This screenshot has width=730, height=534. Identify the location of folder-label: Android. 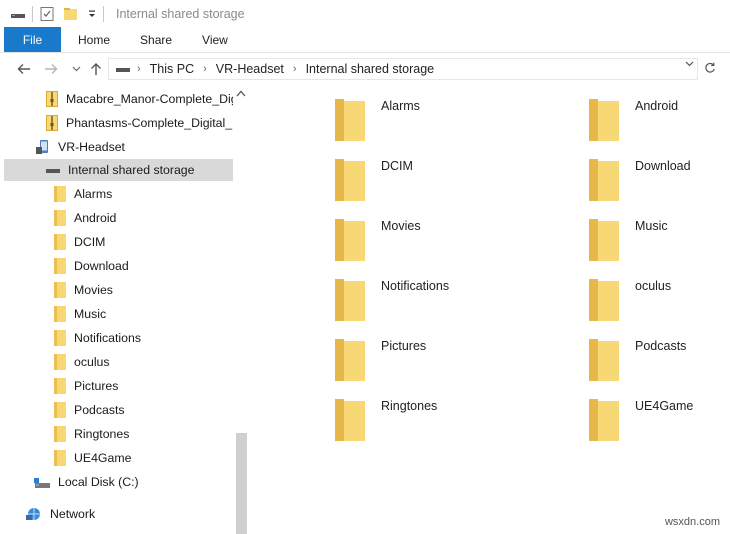
(657, 106).